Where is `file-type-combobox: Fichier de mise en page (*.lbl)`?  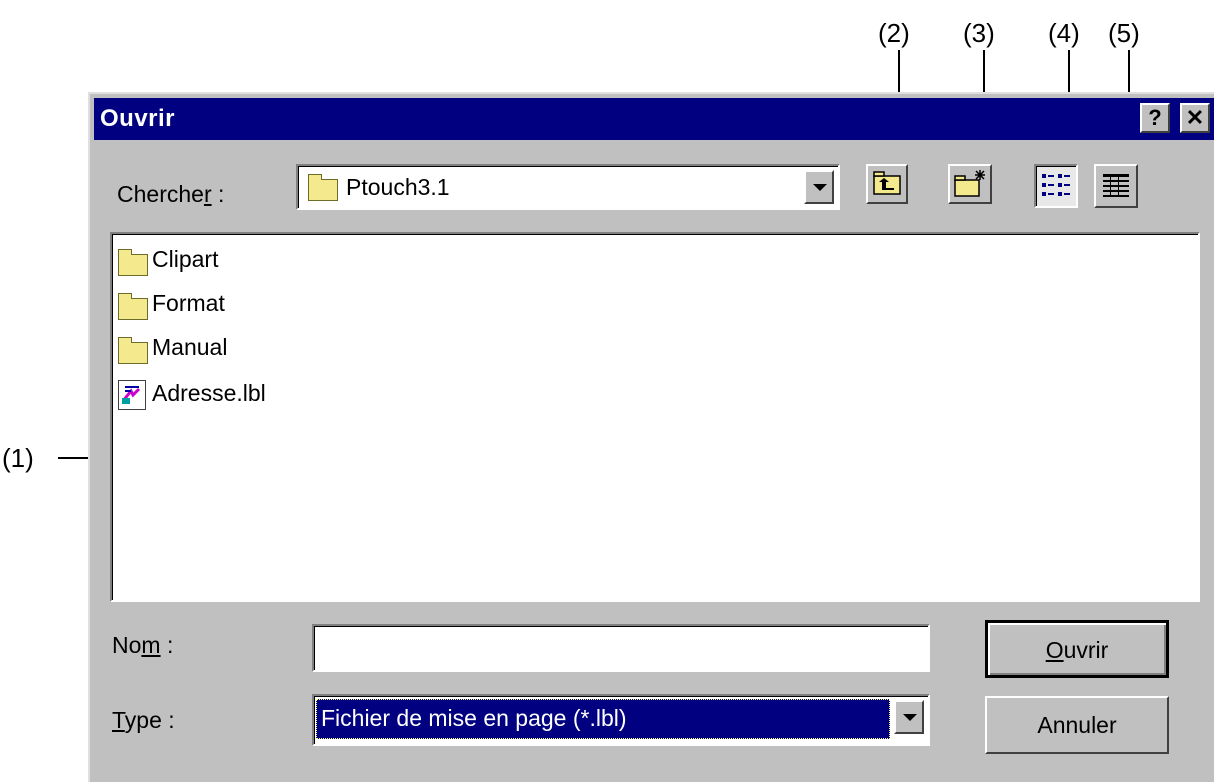 file-type-combobox: Fichier de mise en page (*.lbl) is located at coordinates (621, 720).